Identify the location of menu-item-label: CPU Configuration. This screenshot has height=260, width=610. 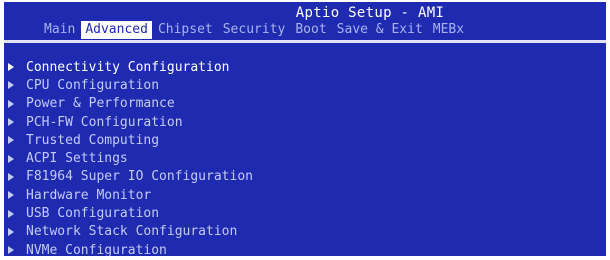
(93, 85).